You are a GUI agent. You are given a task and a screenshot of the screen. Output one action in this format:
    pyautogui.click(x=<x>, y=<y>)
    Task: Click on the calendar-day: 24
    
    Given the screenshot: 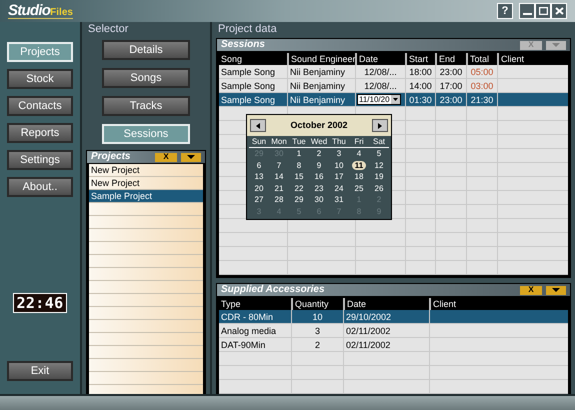 What is the action you would take?
    pyautogui.click(x=339, y=188)
    